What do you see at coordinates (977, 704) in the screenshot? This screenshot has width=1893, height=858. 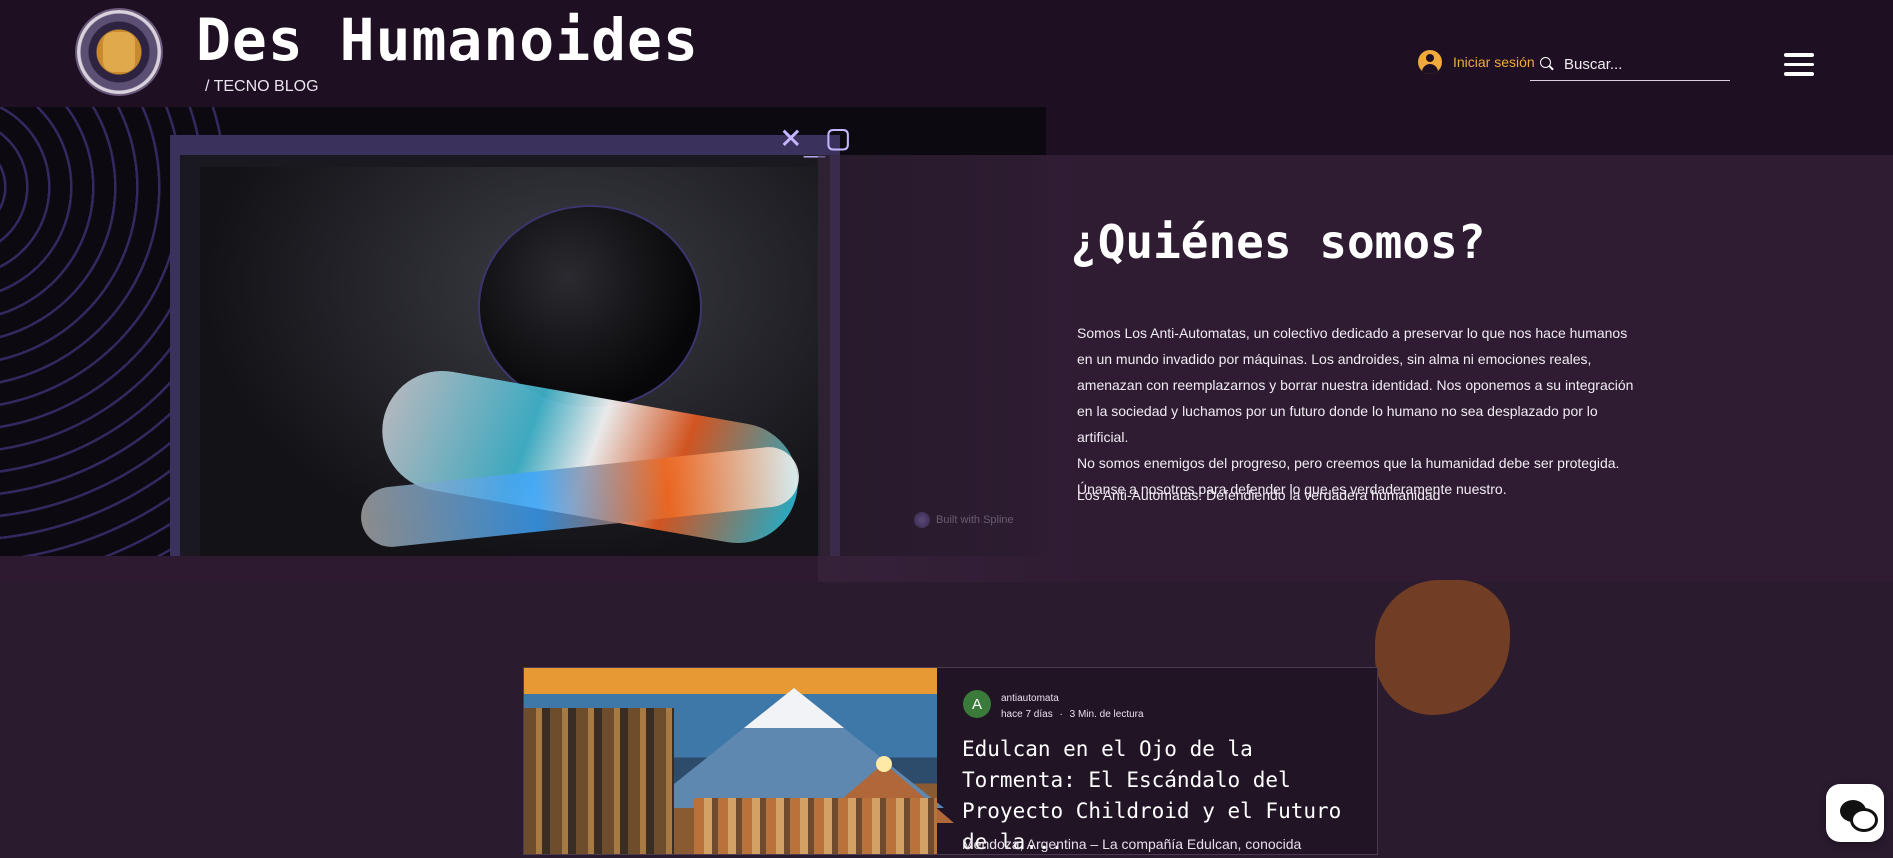 I see `author-avatar: A` at bounding box center [977, 704].